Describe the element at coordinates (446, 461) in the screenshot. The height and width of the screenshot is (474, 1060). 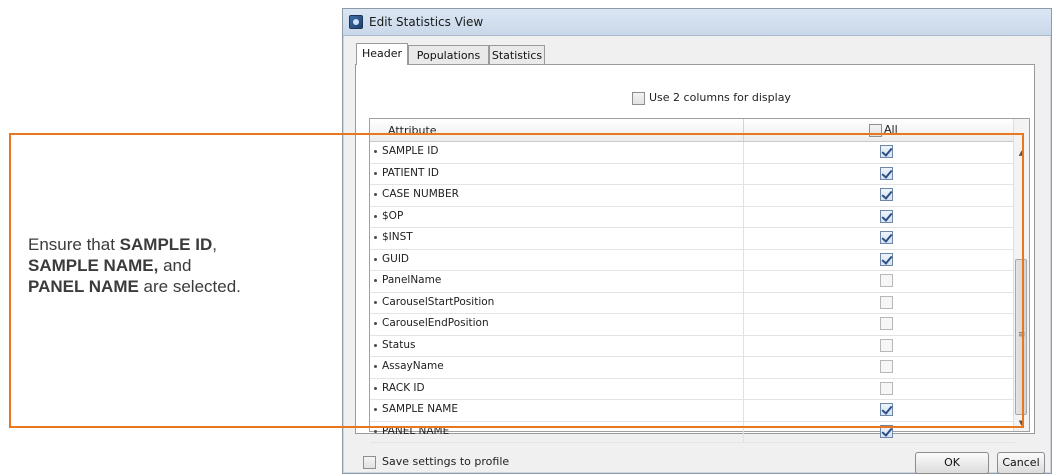
I see `save-settings-label: Save settings to profile` at that location.